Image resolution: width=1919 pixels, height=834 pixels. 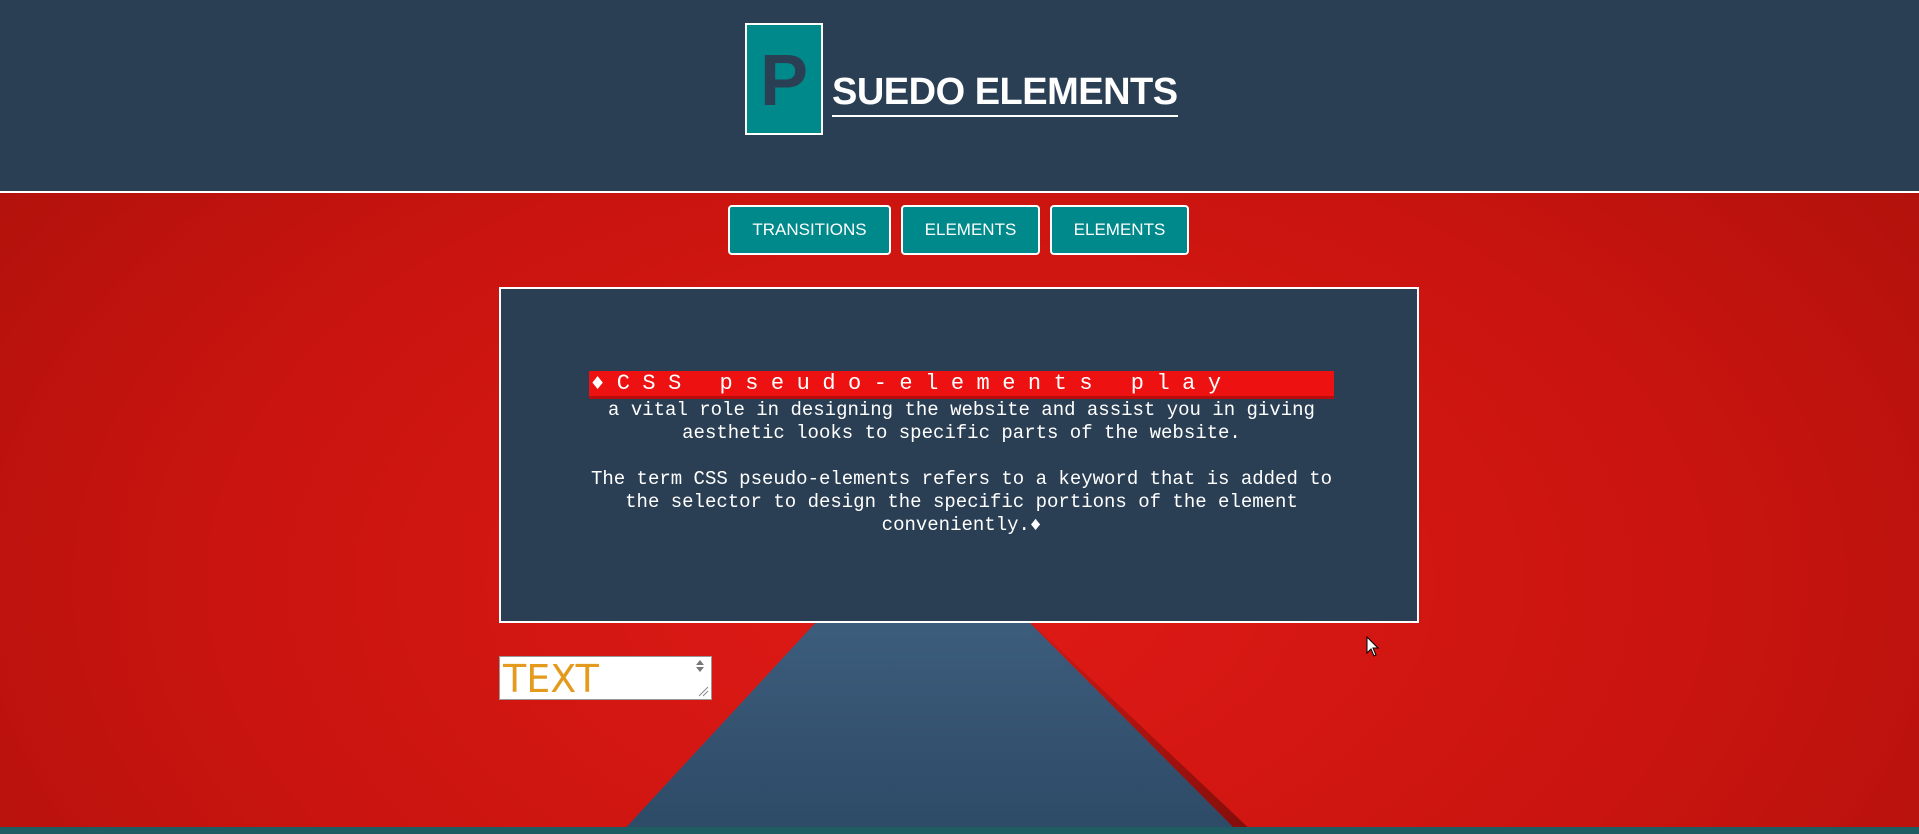 I want to click on page-title: SUEDO ELEMENTS, so click(x=1005, y=93).